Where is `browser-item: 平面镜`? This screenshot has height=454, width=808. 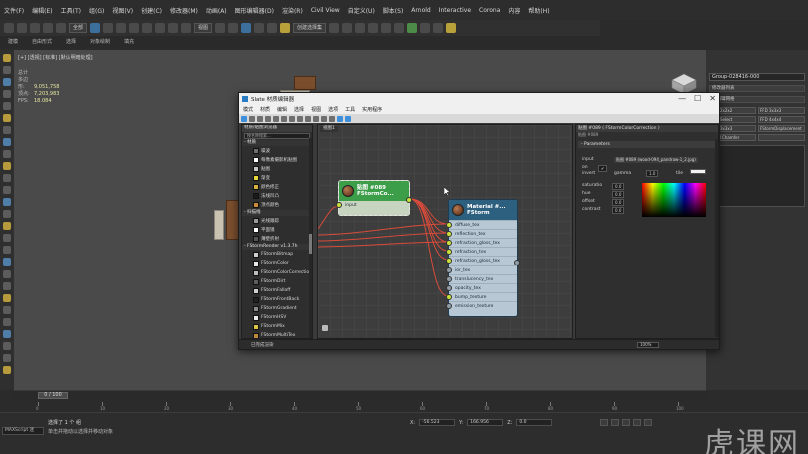
browser-item: 平面镜 is located at coordinates (277, 229).